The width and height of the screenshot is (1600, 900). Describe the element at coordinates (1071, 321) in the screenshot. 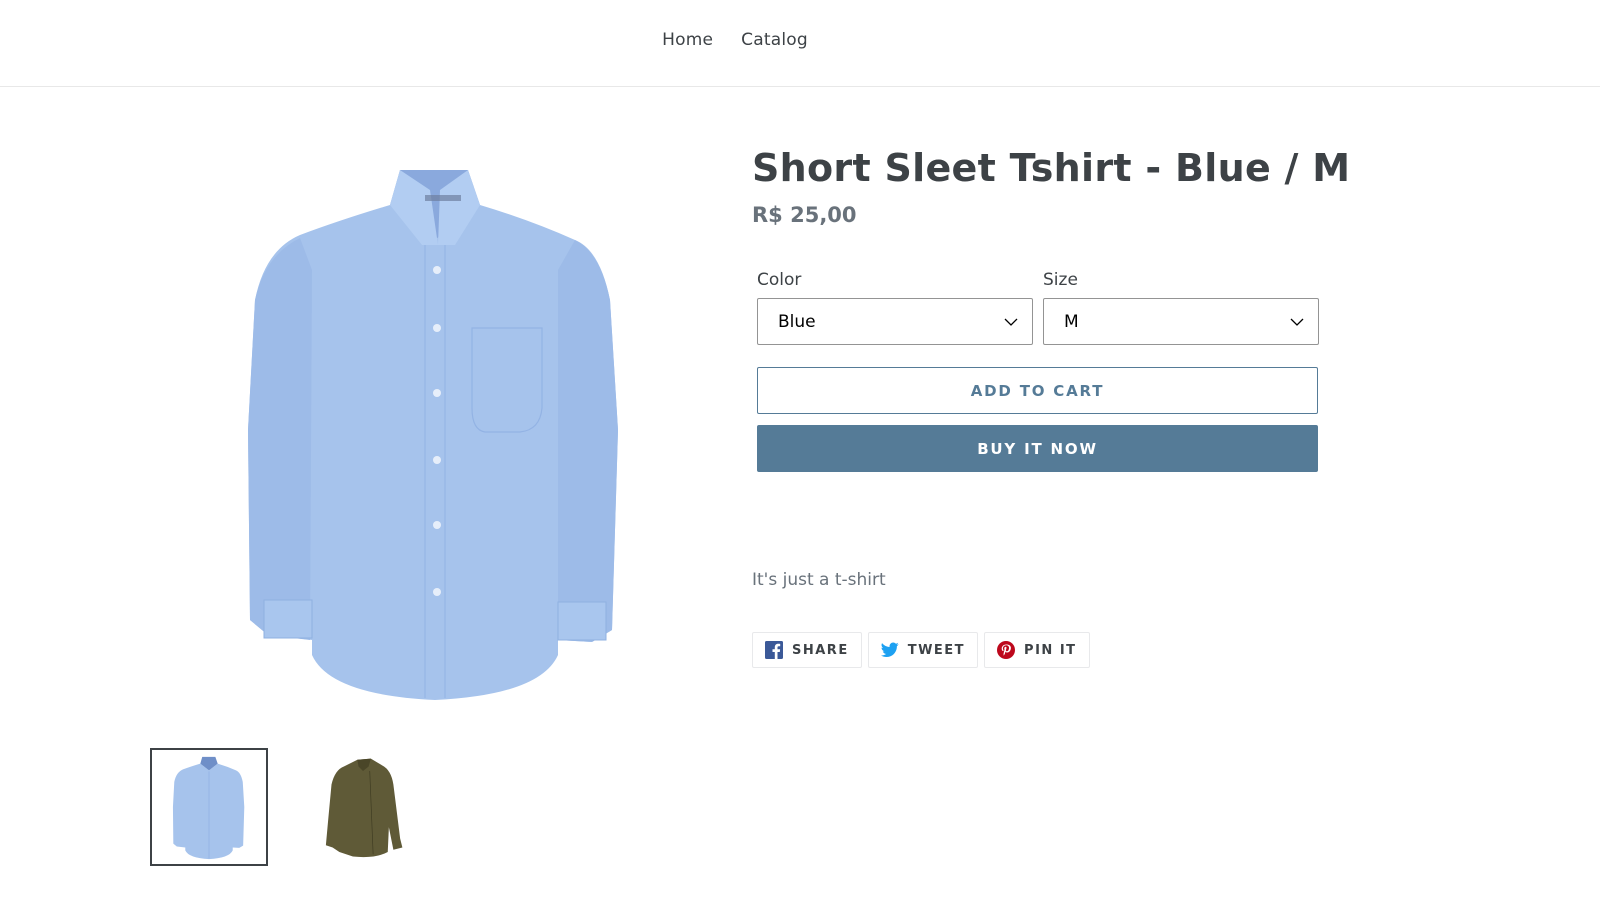

I see `size-select-value: M` at that location.